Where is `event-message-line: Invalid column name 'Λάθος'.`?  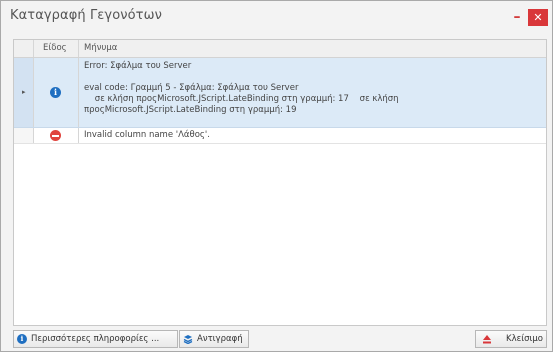
event-message-line: Invalid column name 'Λάθος'. is located at coordinates (147, 135).